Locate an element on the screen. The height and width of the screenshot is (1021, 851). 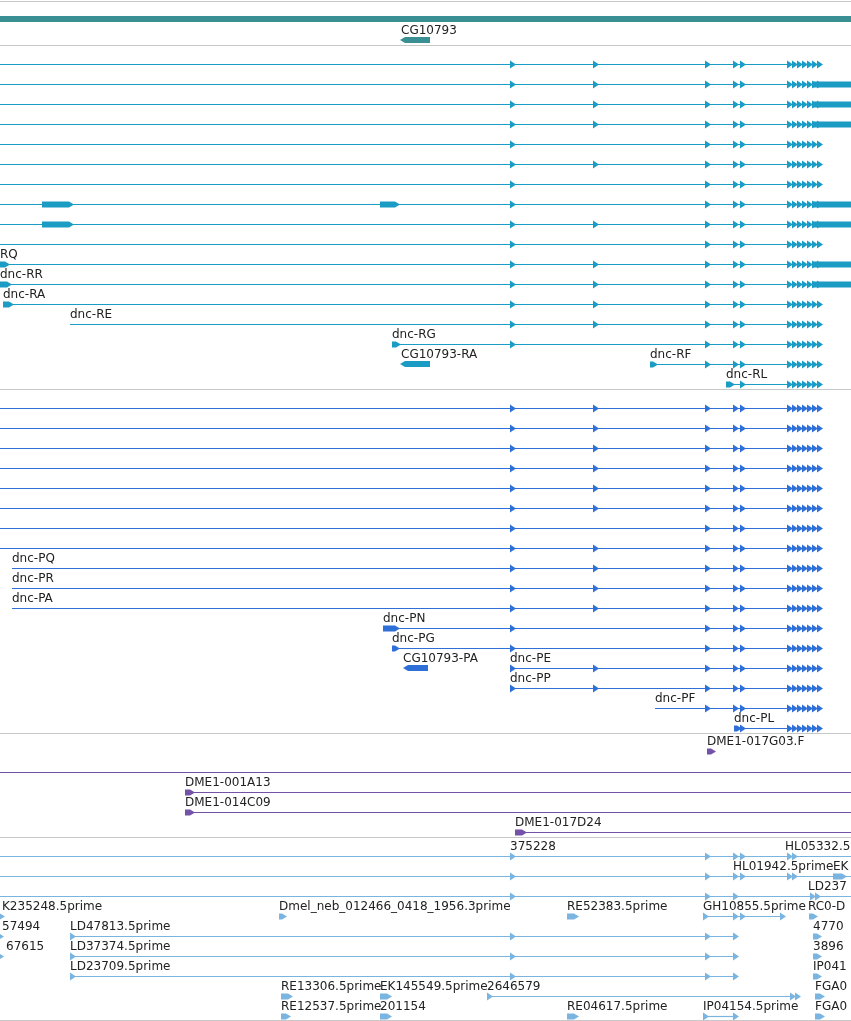
feature-label: LD237 is located at coordinates (827, 886).